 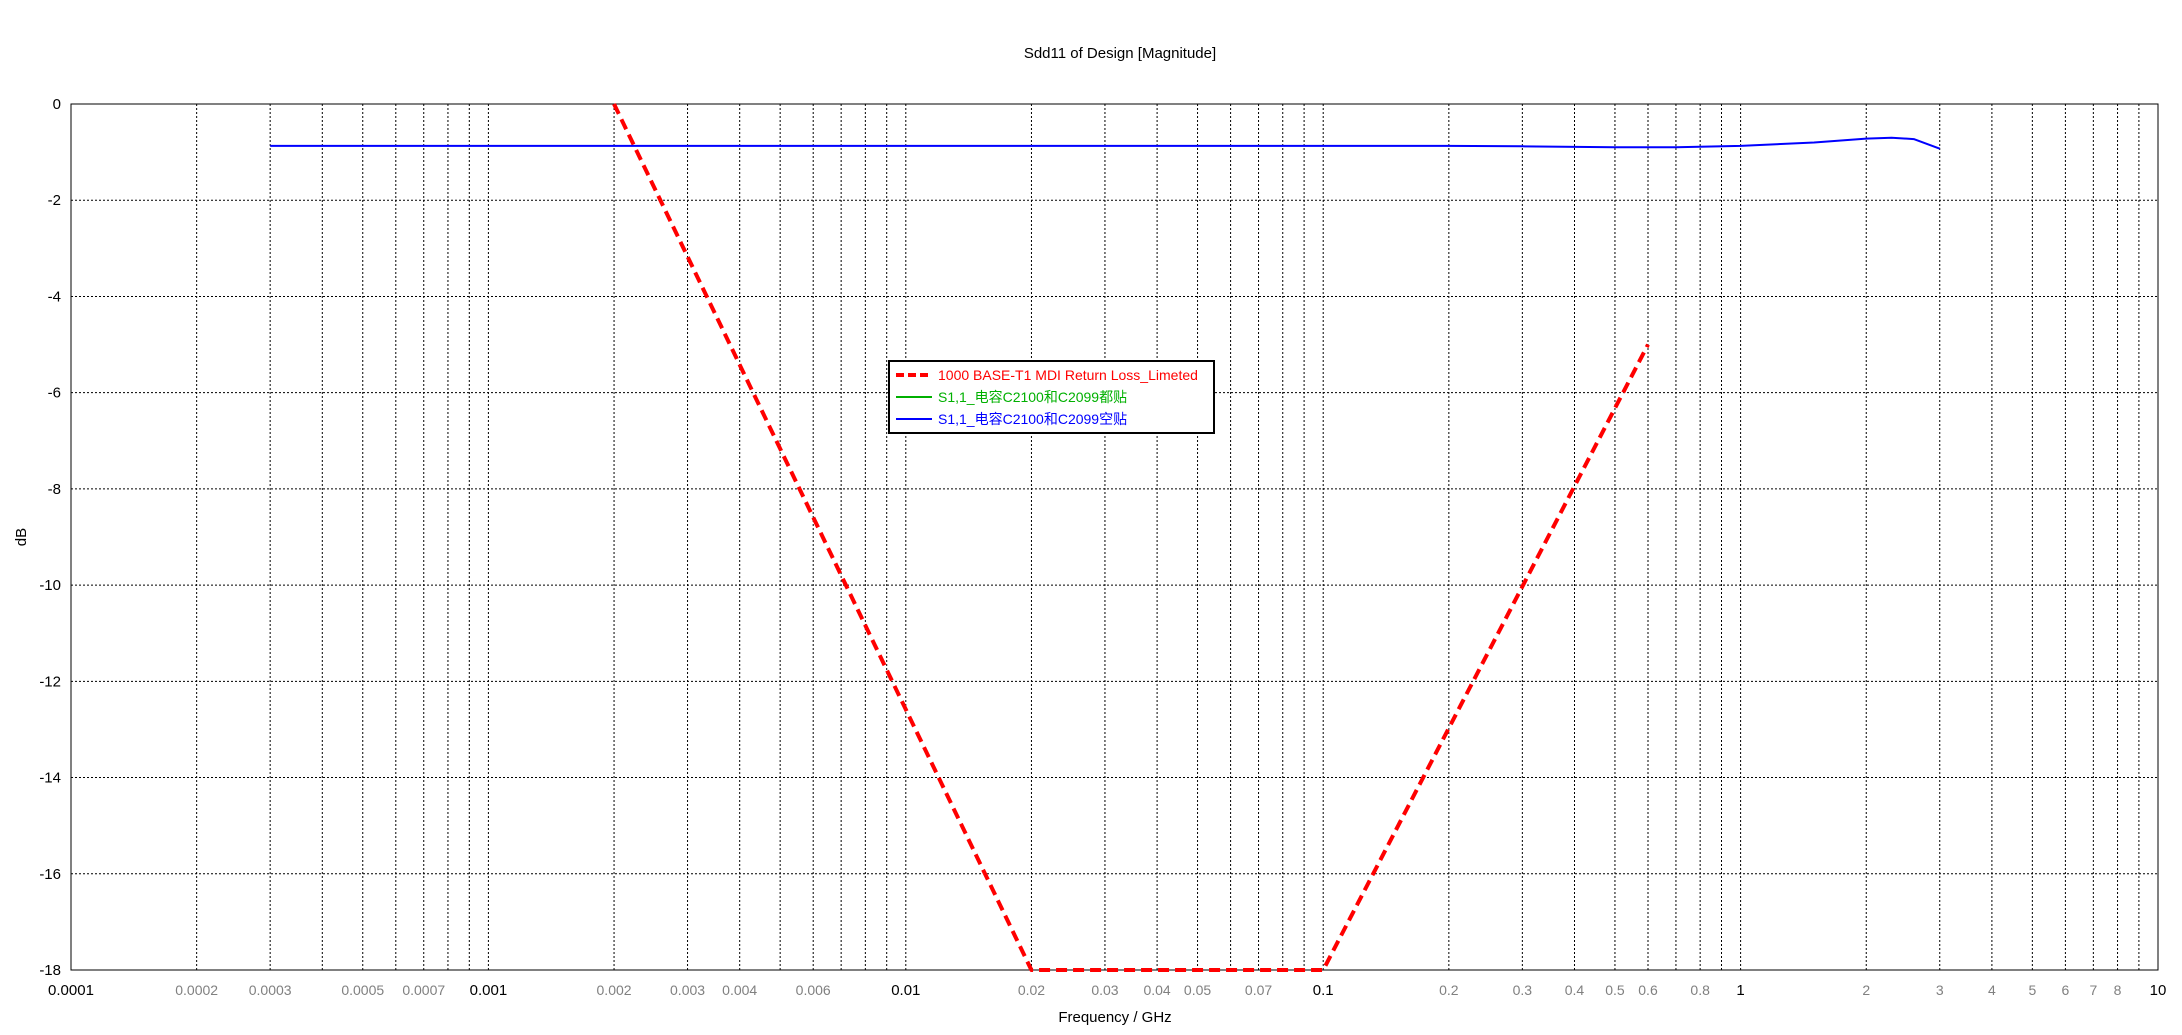 What do you see at coordinates (50, 778) in the screenshot?
I see `y-tick-label: -14` at bounding box center [50, 778].